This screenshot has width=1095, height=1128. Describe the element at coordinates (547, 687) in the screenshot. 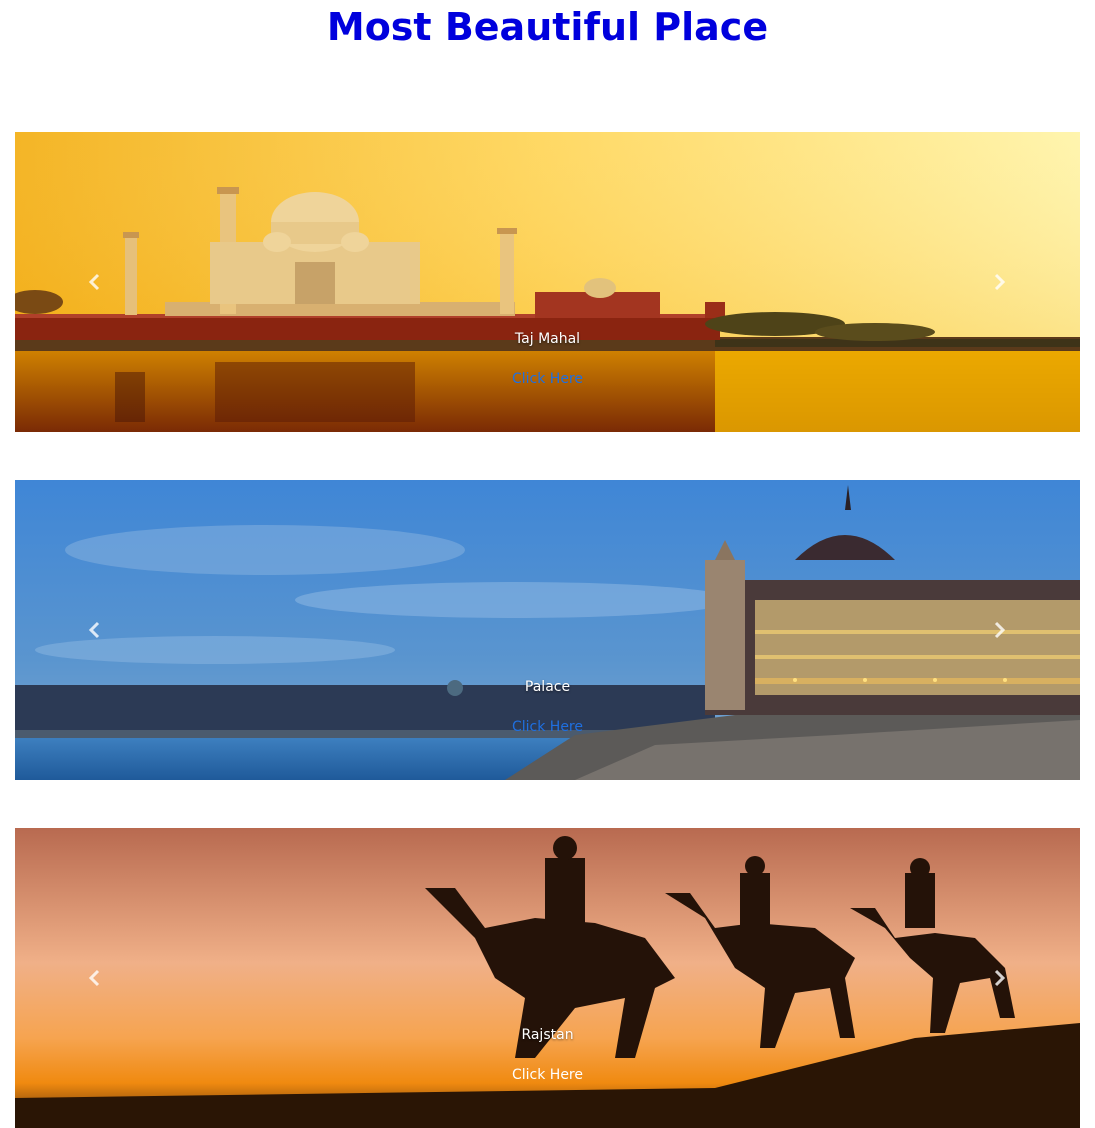

I see `slide-caption-title: Palace` at that location.